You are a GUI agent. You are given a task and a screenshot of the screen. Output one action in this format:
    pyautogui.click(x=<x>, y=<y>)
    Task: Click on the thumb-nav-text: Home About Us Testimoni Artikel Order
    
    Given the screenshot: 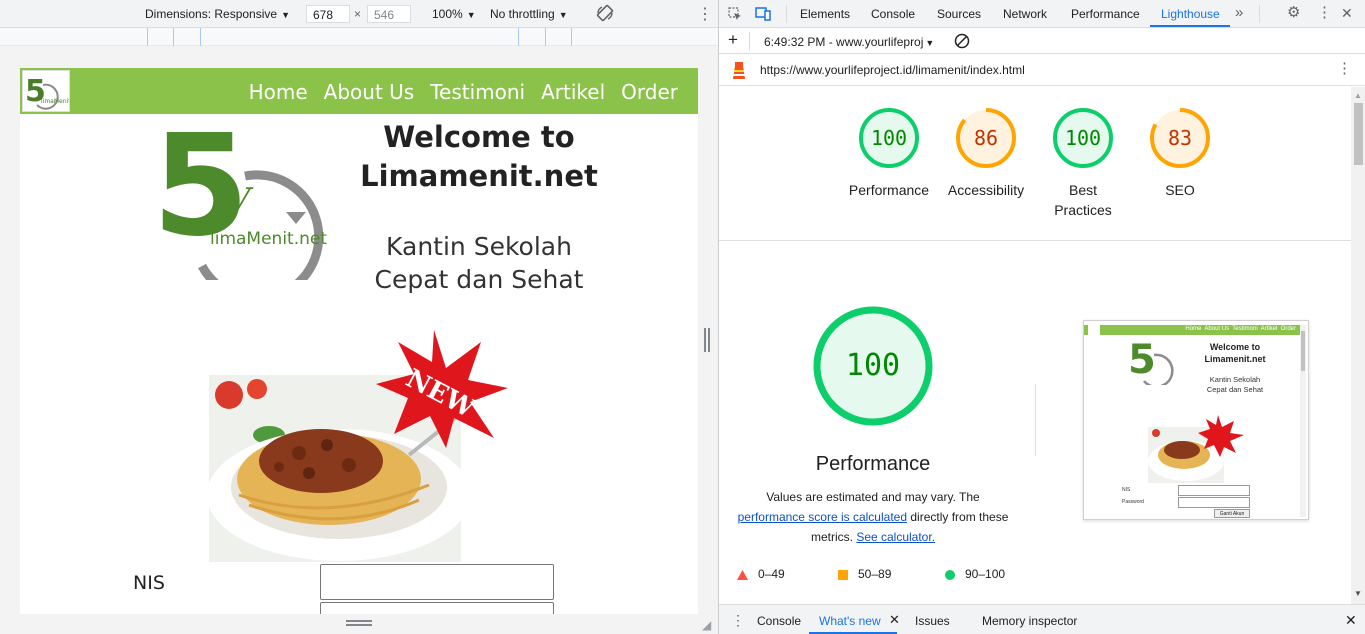 What is the action you would take?
    pyautogui.click(x=1240, y=329)
    